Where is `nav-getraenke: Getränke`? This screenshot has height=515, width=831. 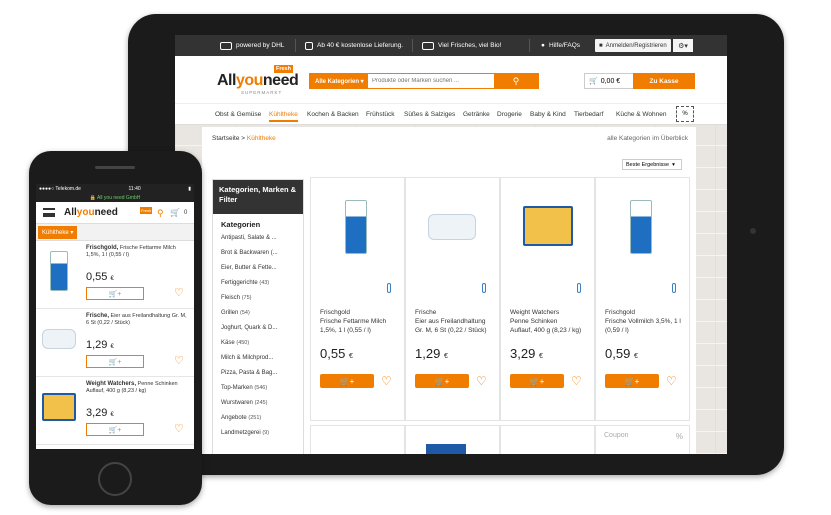
nav-getraenke: Getränke is located at coordinates (476, 114).